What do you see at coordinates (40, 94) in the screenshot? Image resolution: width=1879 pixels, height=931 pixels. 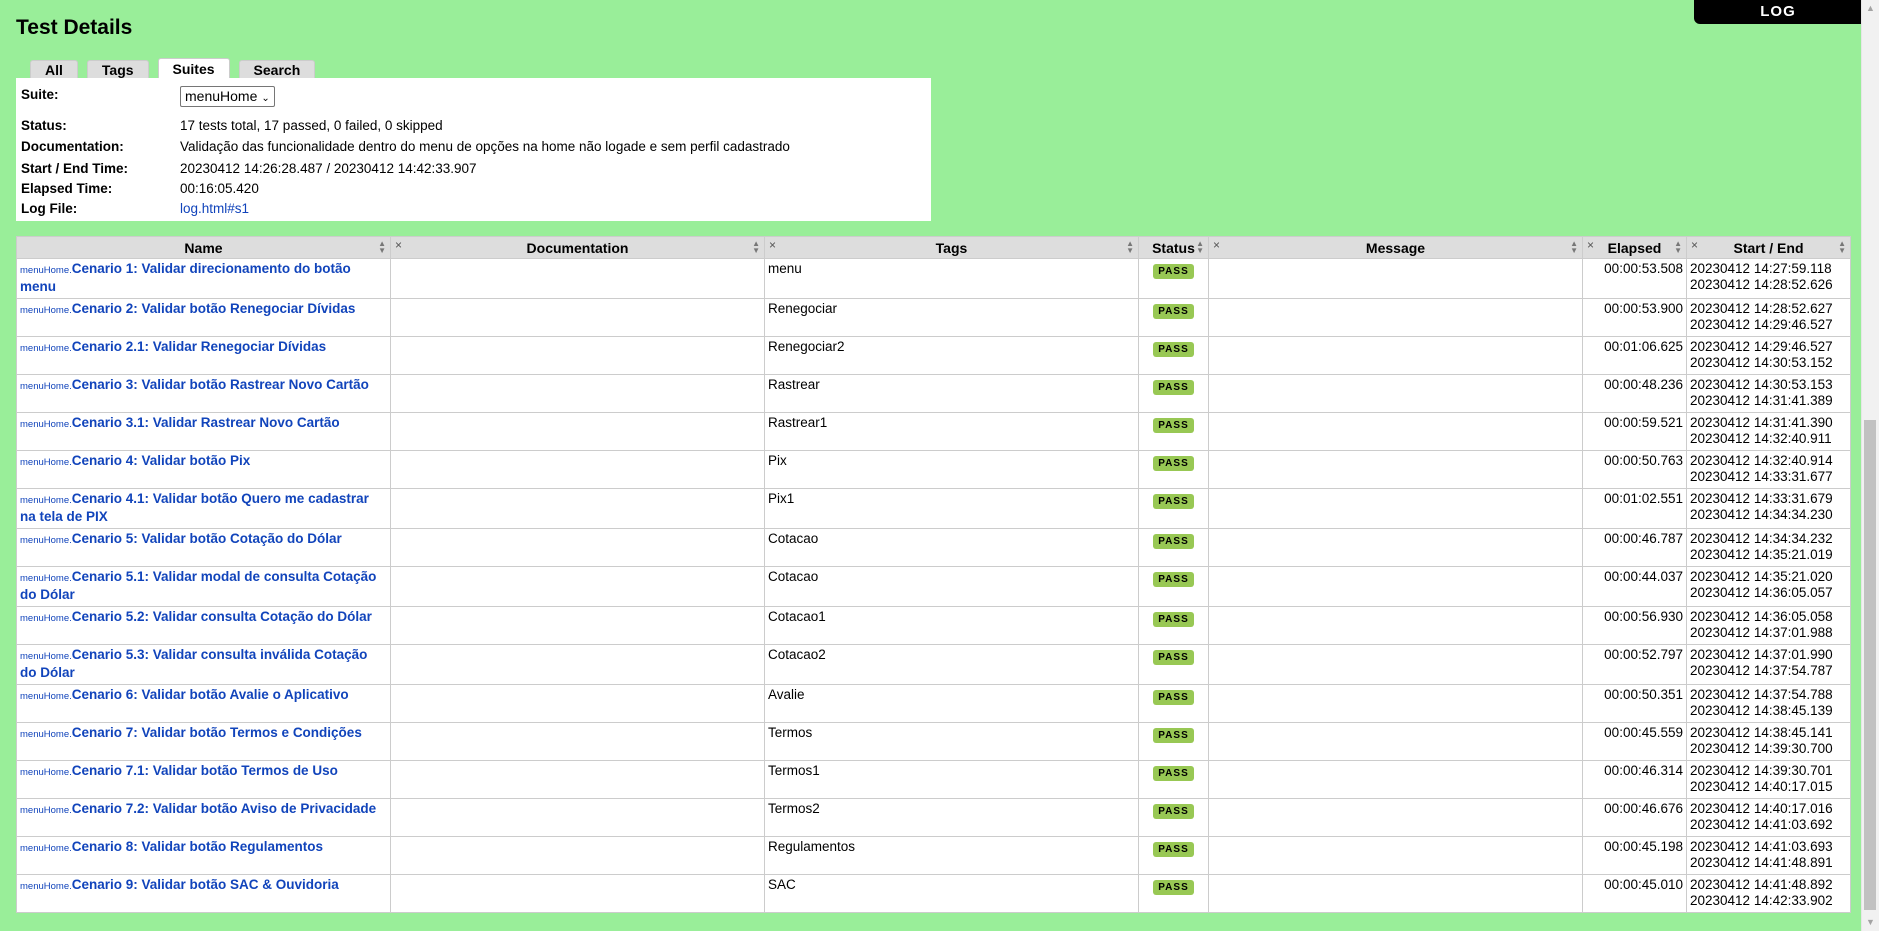 I see `suite-label: Suite:` at bounding box center [40, 94].